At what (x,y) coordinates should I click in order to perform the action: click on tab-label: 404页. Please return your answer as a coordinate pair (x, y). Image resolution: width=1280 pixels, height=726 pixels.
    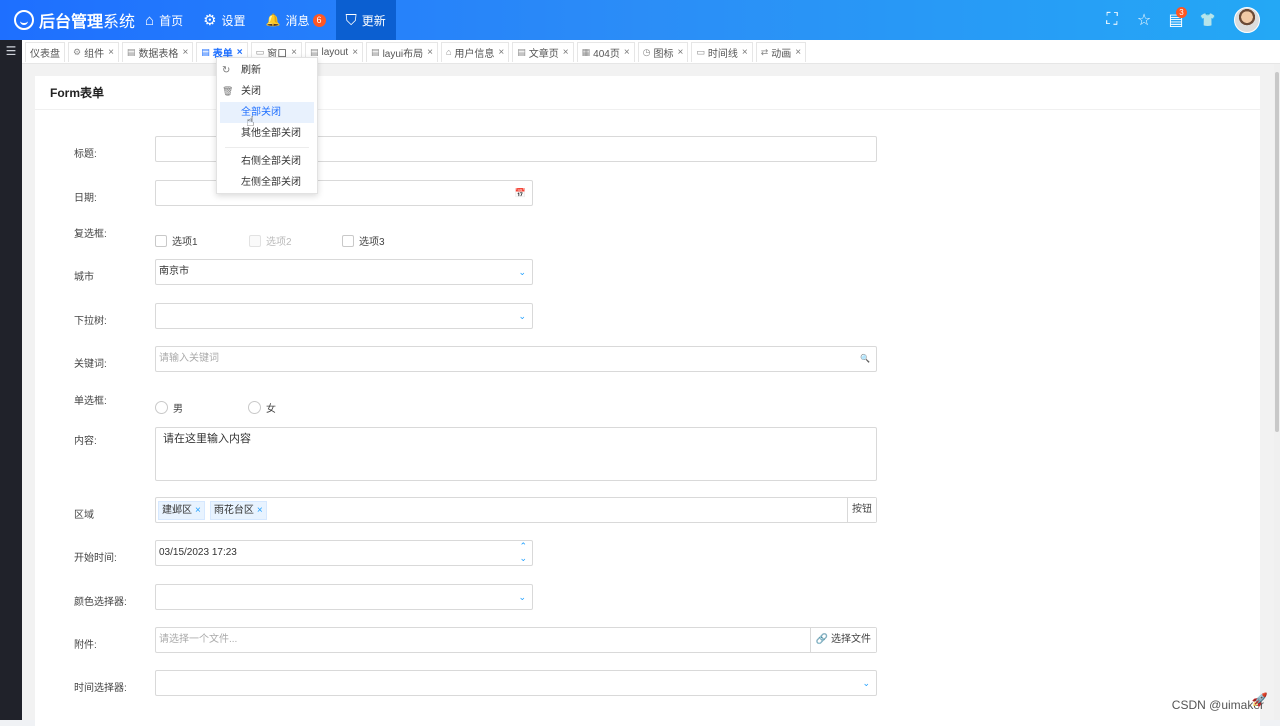
    Looking at the image, I should click on (606, 52).